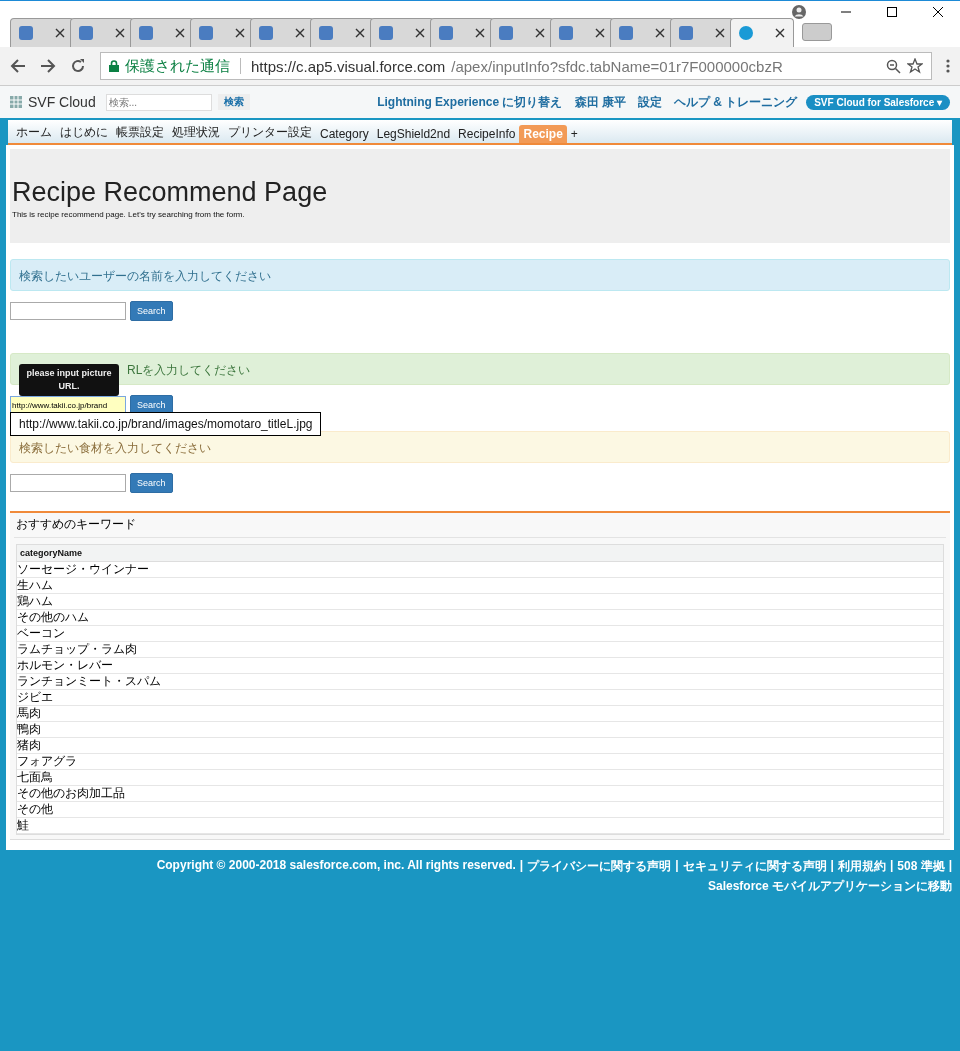  What do you see at coordinates (649, 102) in the screenshot?
I see `header-link: 設定` at bounding box center [649, 102].